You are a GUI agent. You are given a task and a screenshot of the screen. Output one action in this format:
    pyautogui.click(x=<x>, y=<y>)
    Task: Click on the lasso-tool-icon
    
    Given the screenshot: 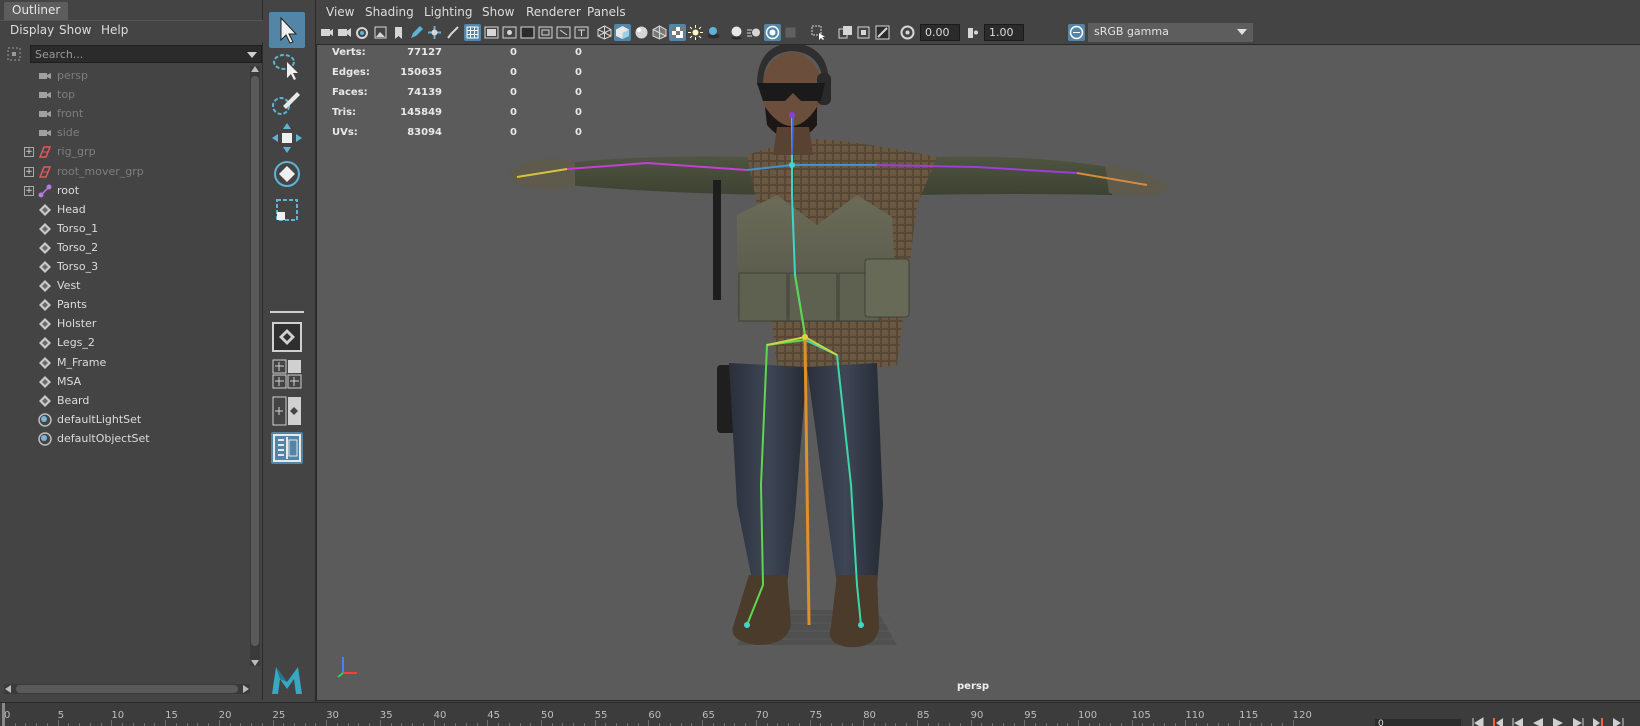 What is the action you would take?
    pyautogui.click(x=287, y=66)
    